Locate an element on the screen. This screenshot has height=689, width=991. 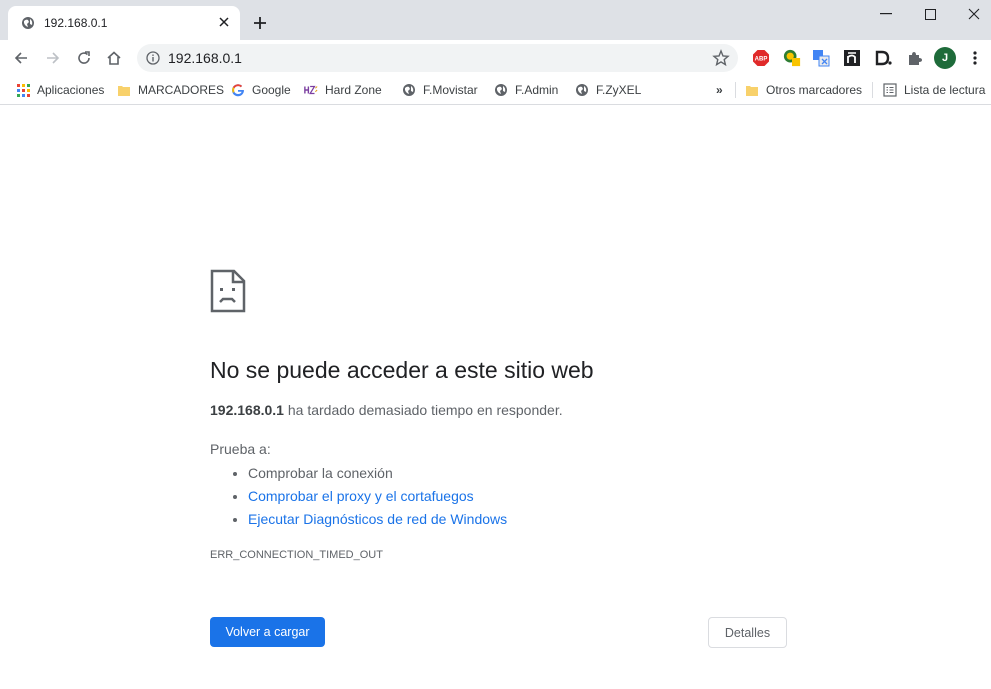
bookmark-f-movistar: F.Movistar is located at coordinates (440, 90).